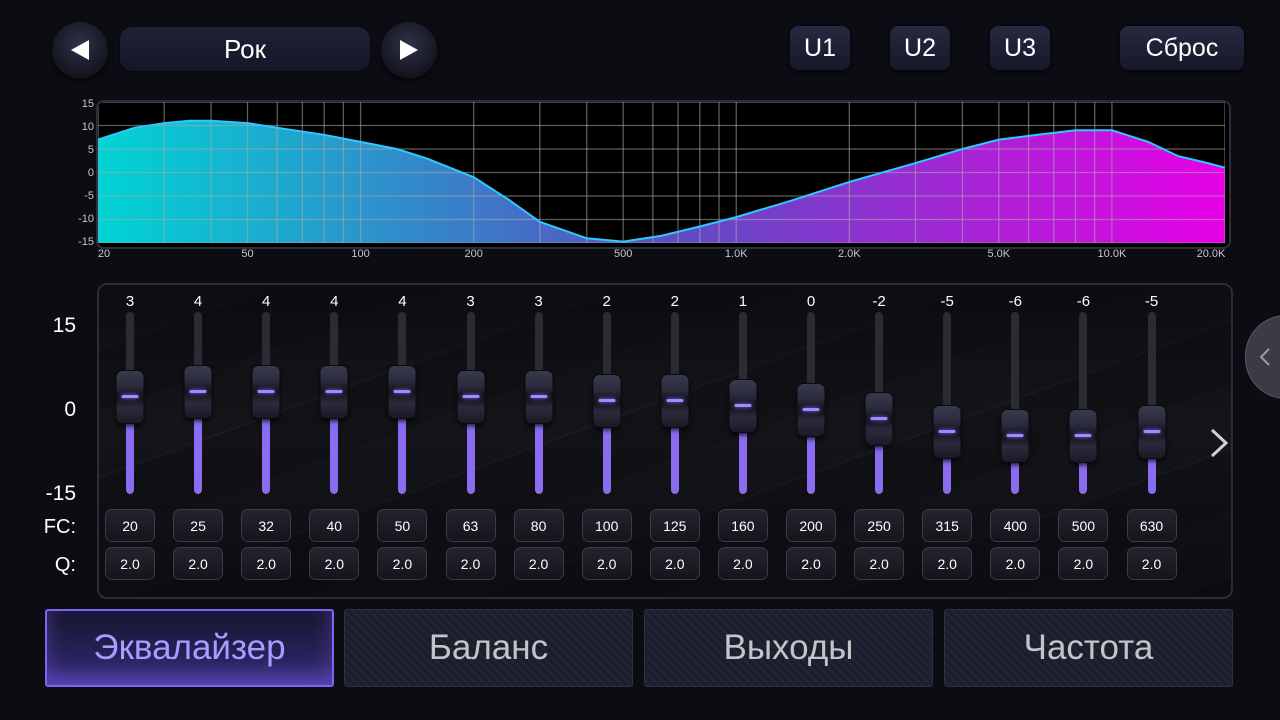  I want to click on band-gain-value: -2, so click(879, 301).